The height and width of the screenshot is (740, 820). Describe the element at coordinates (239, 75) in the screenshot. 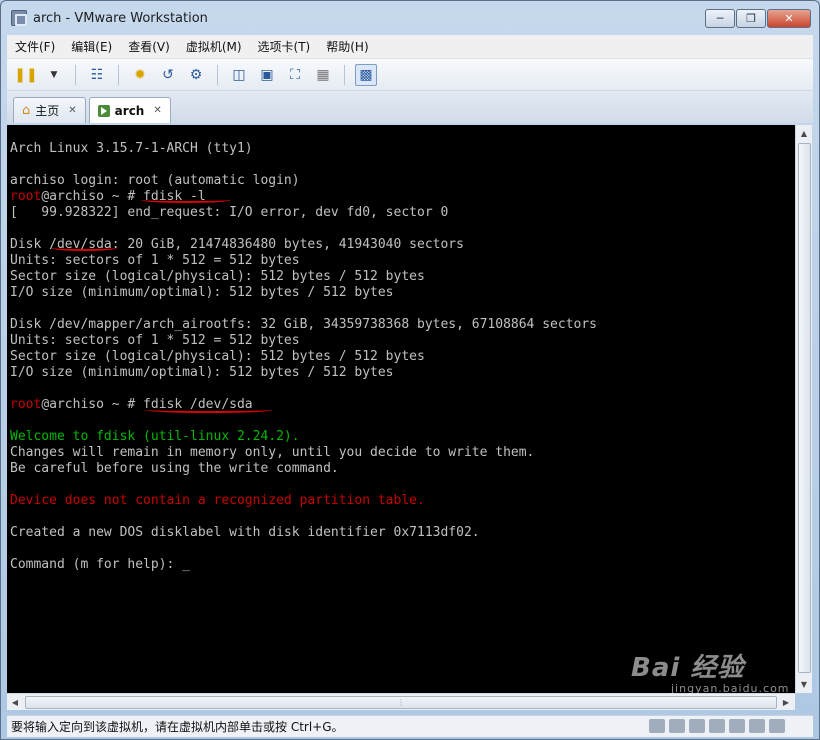

I see `sidebar-icon: ◫` at that location.